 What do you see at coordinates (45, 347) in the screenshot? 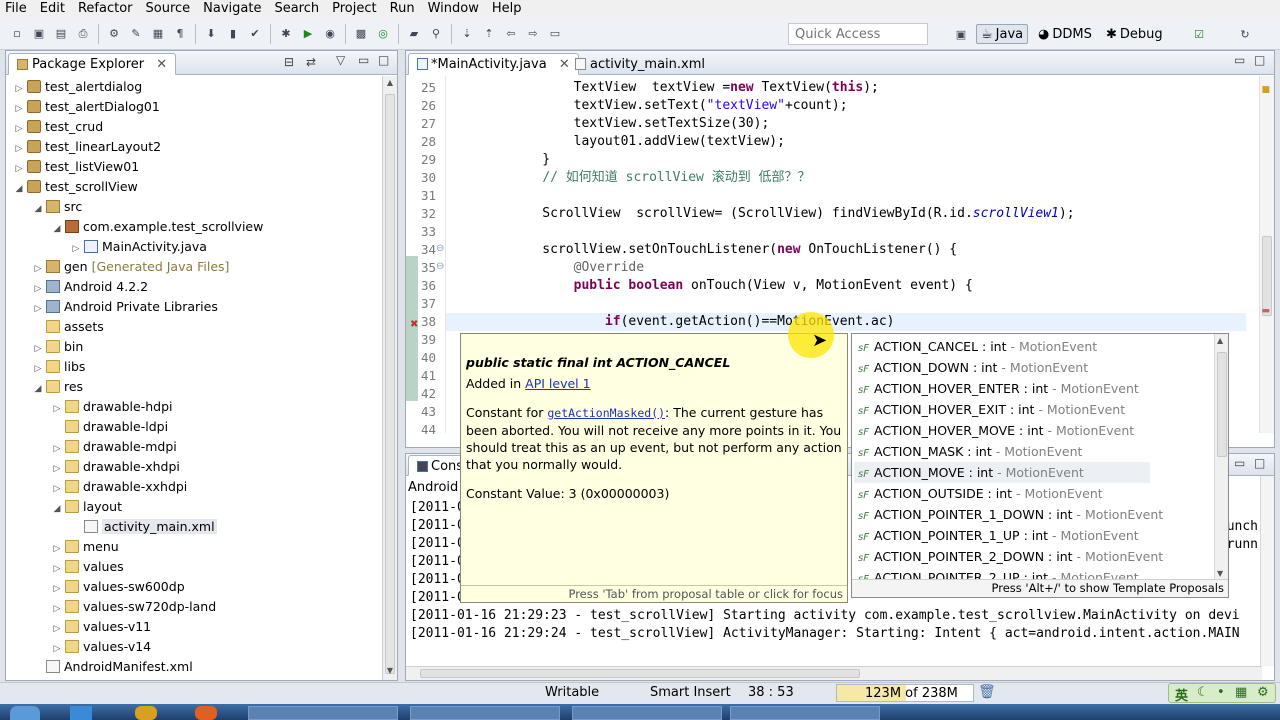
I see `tree-item: ▷ bin` at bounding box center [45, 347].